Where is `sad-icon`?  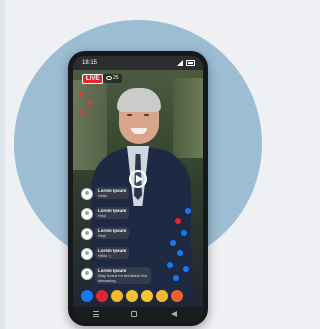
sad-icon is located at coordinates (162, 296).